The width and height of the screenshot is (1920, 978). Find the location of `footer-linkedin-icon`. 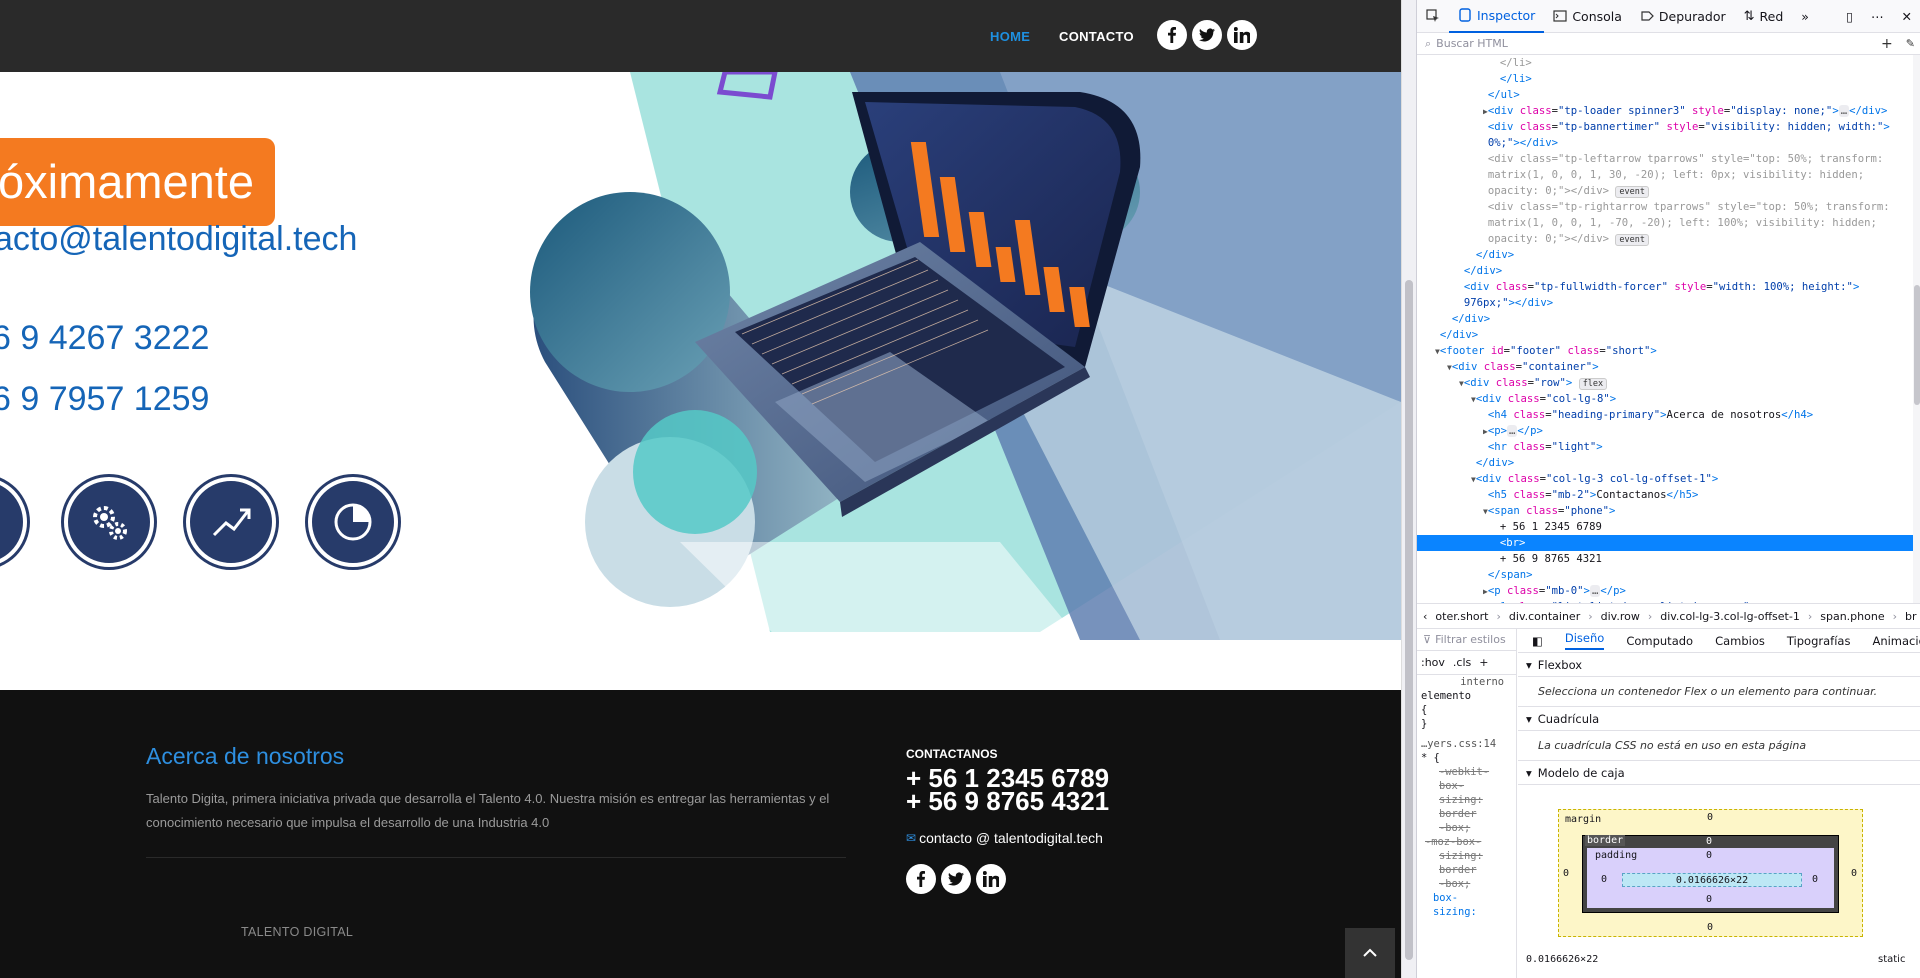

footer-linkedin-icon is located at coordinates (991, 879).